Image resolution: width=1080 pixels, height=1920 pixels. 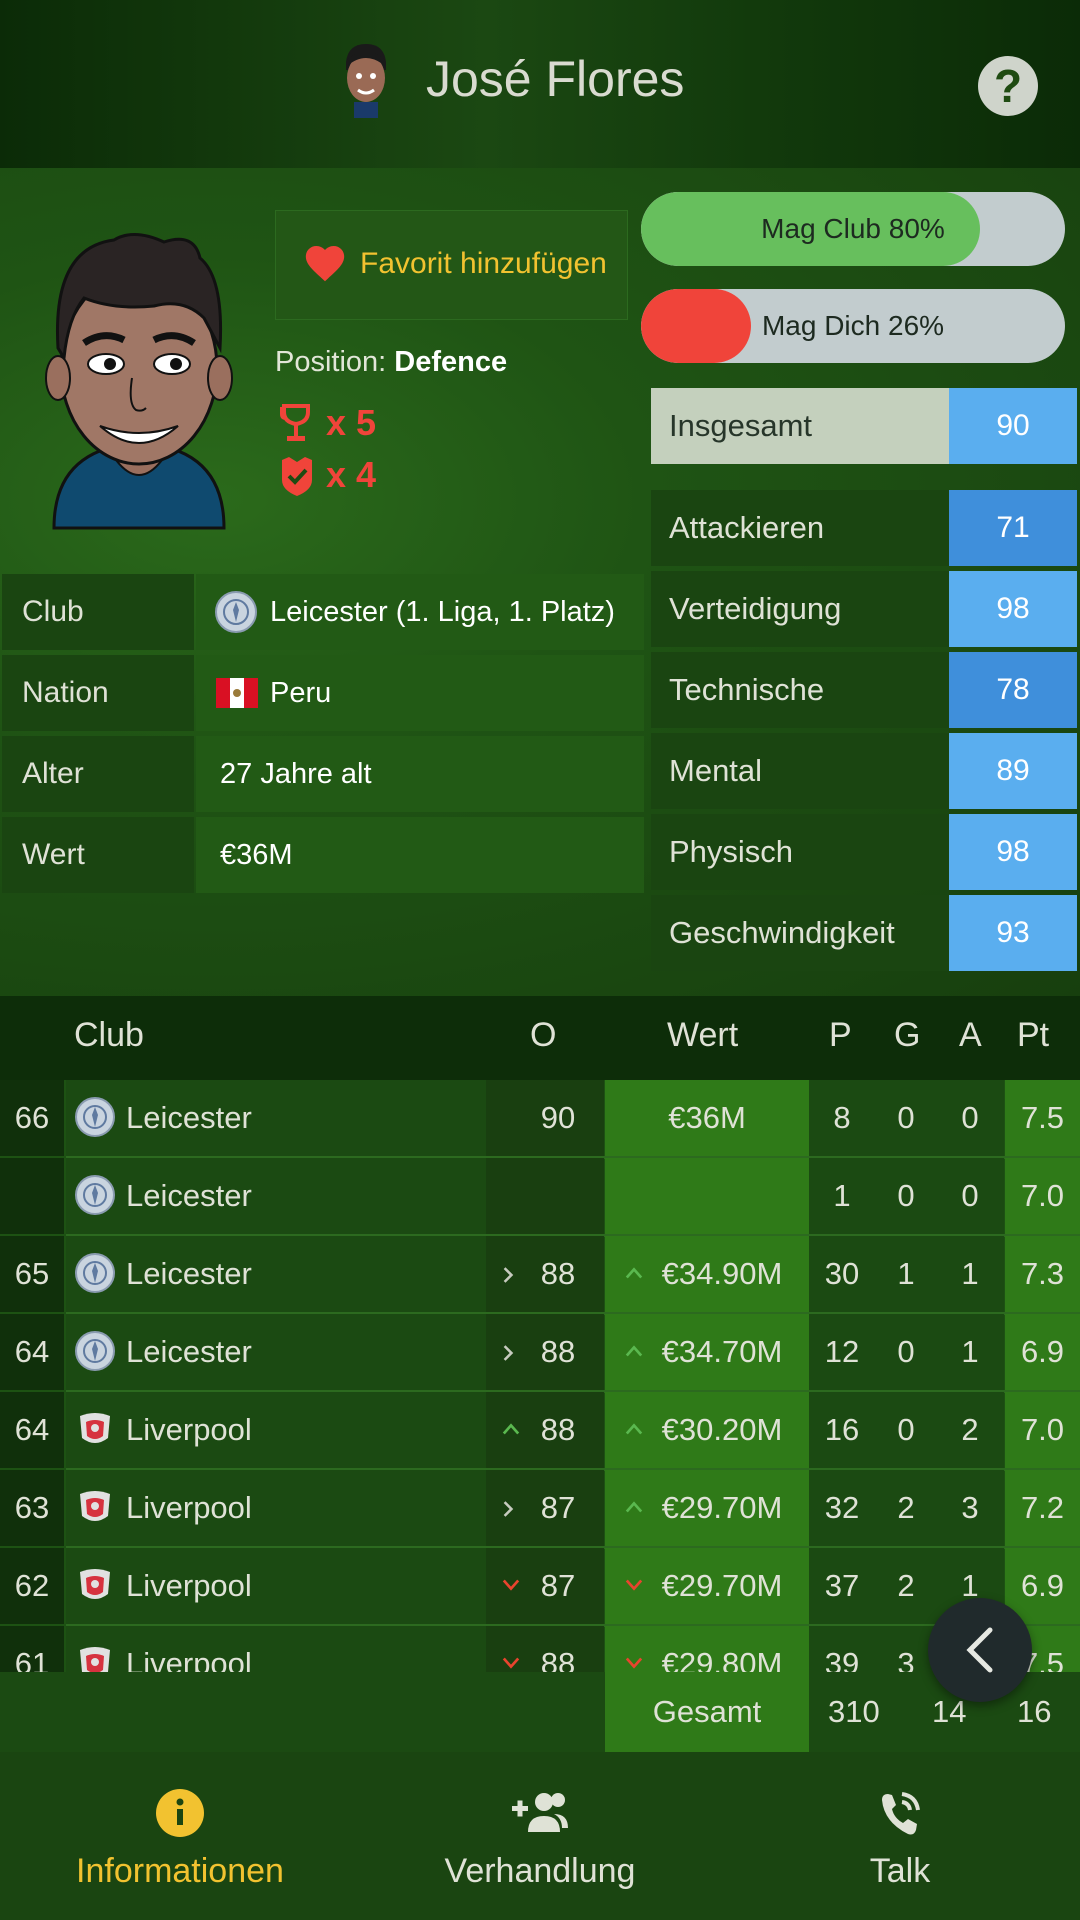 I want to click on row-points: 7.5, so click(x=1042, y=1118).